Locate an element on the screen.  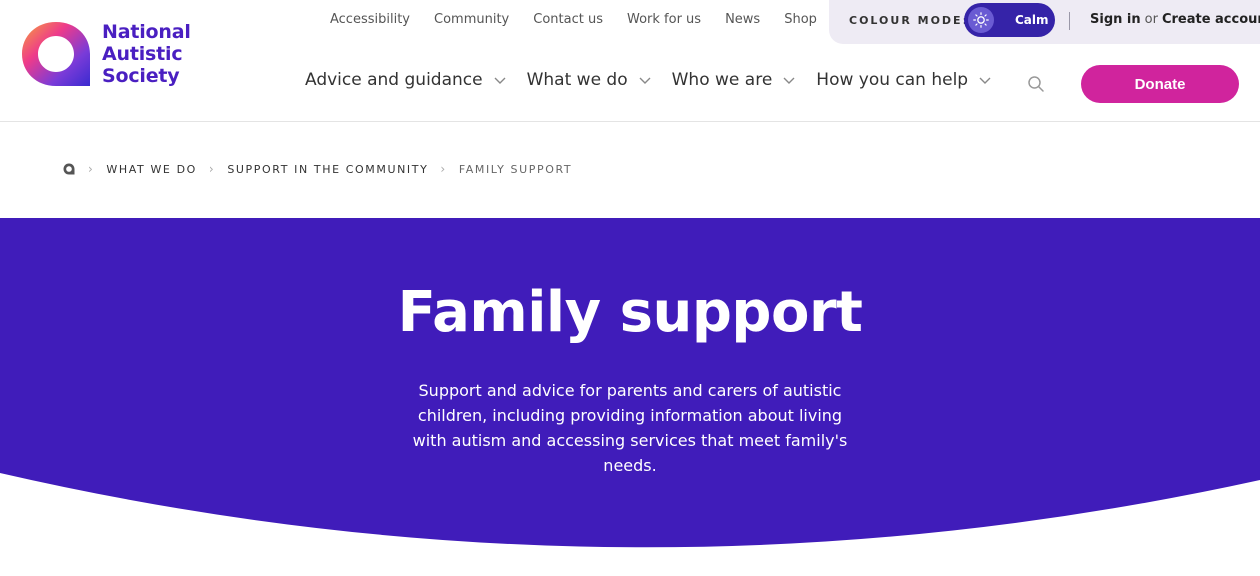
colour-mode-label: COLOUR MODE: is located at coordinates (909, 20).